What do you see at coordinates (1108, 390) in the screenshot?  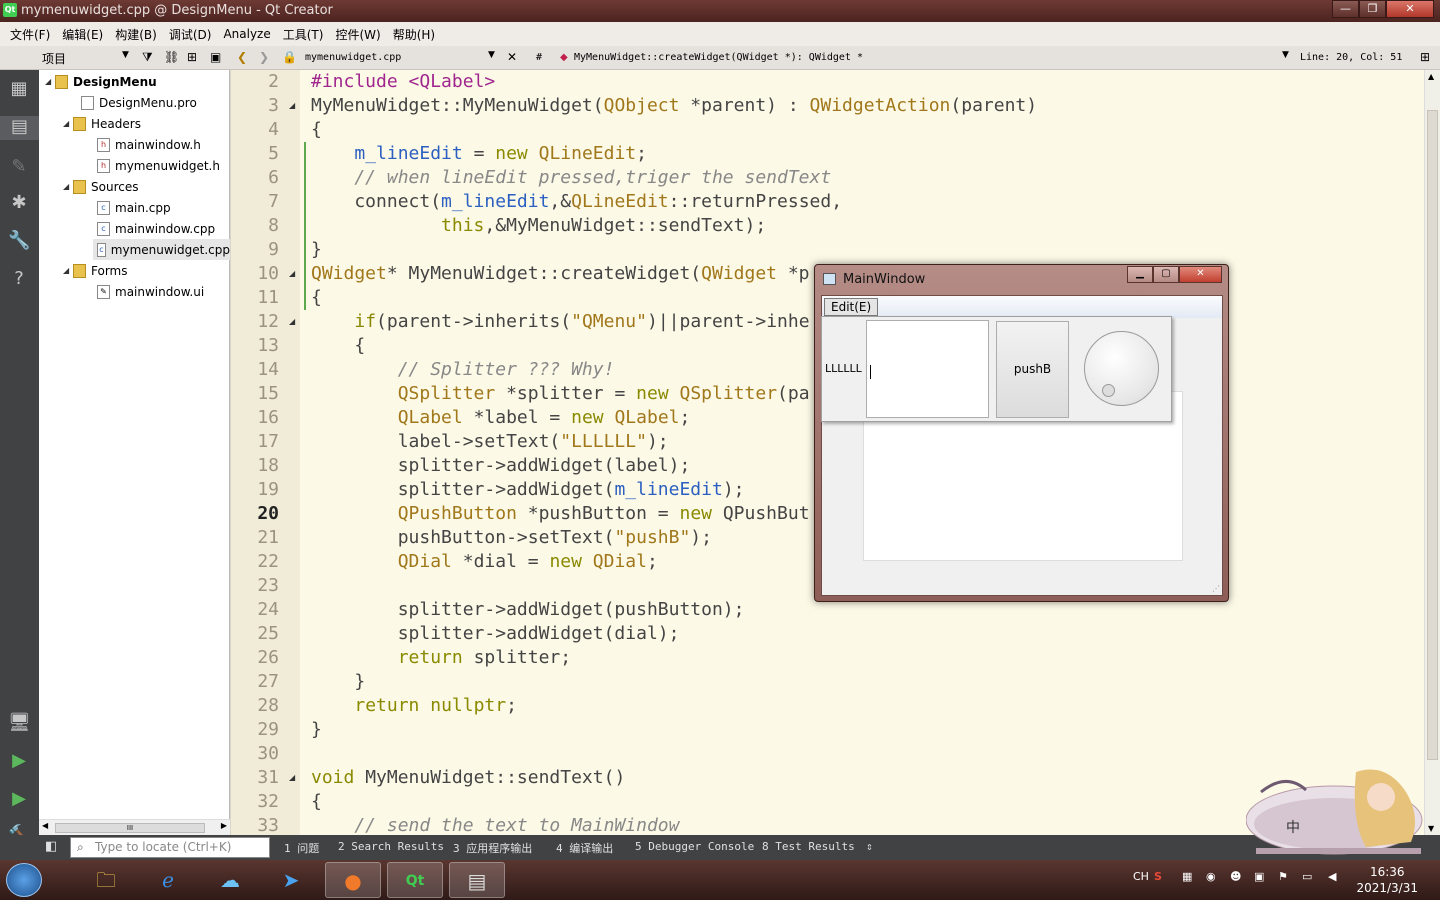 I see `dial-knob` at bounding box center [1108, 390].